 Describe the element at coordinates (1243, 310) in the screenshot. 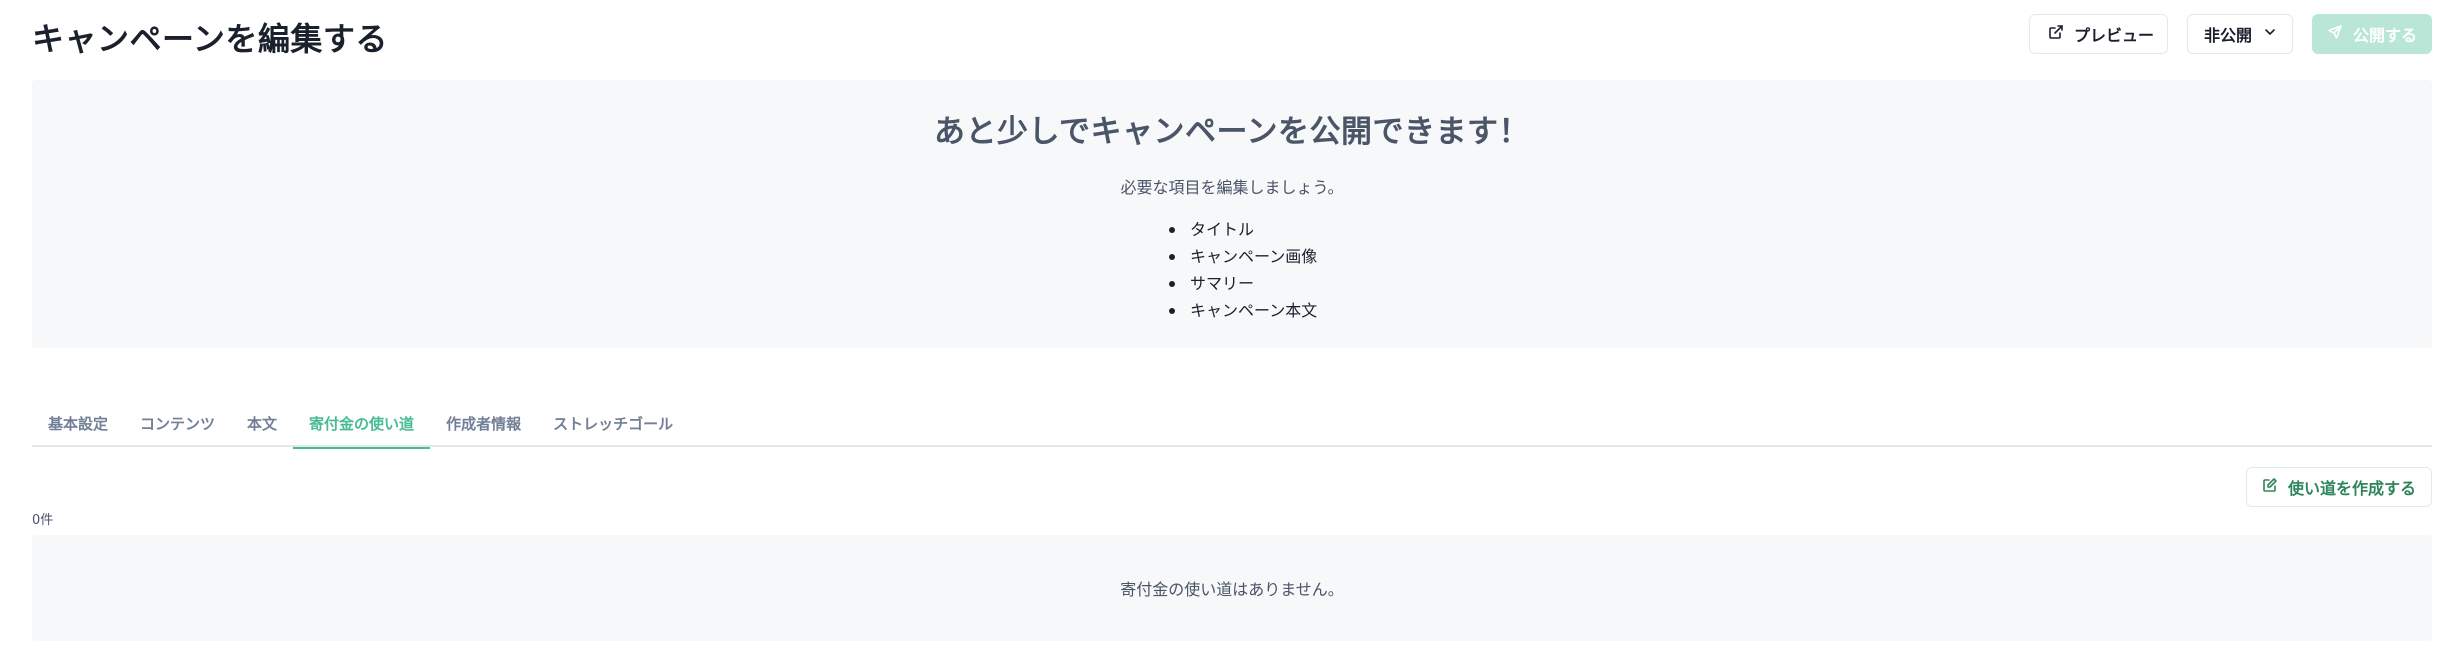

I see `list-item: キャンペーン本文` at that location.